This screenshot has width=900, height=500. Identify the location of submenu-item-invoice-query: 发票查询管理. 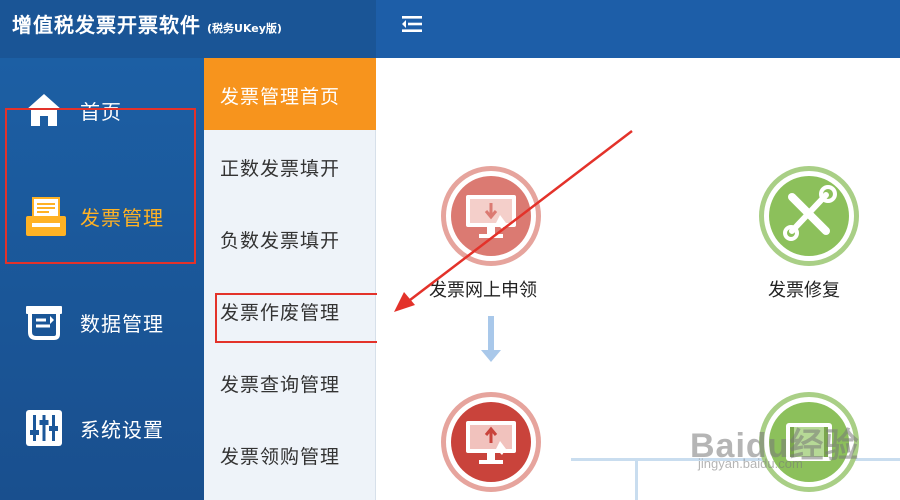
(290, 382).